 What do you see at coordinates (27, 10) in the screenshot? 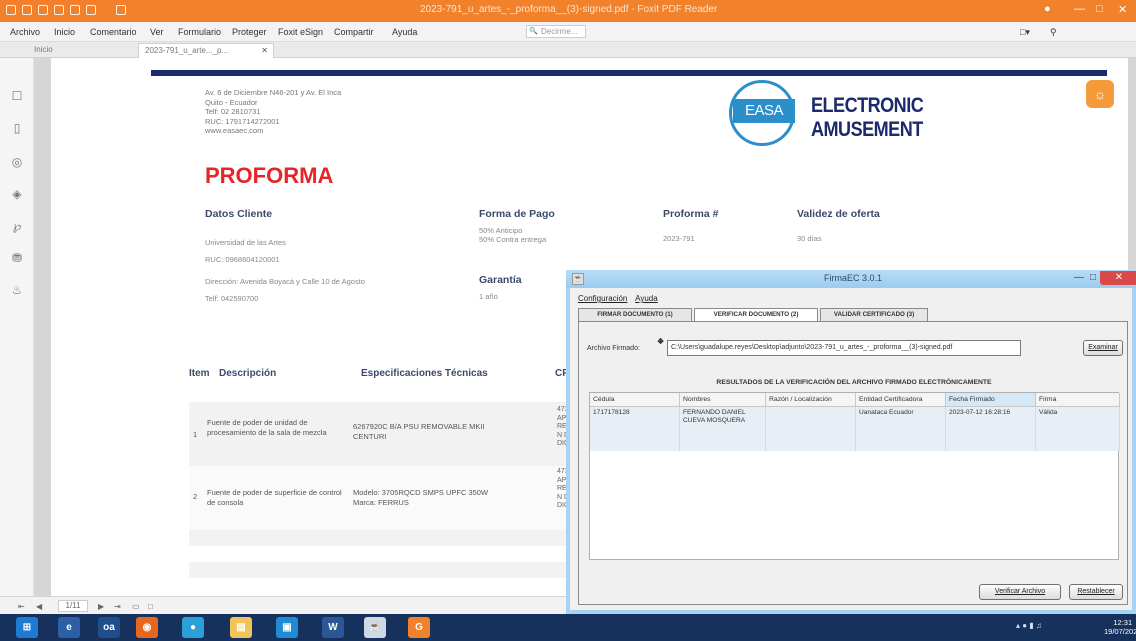
I see `open-icon` at bounding box center [27, 10].